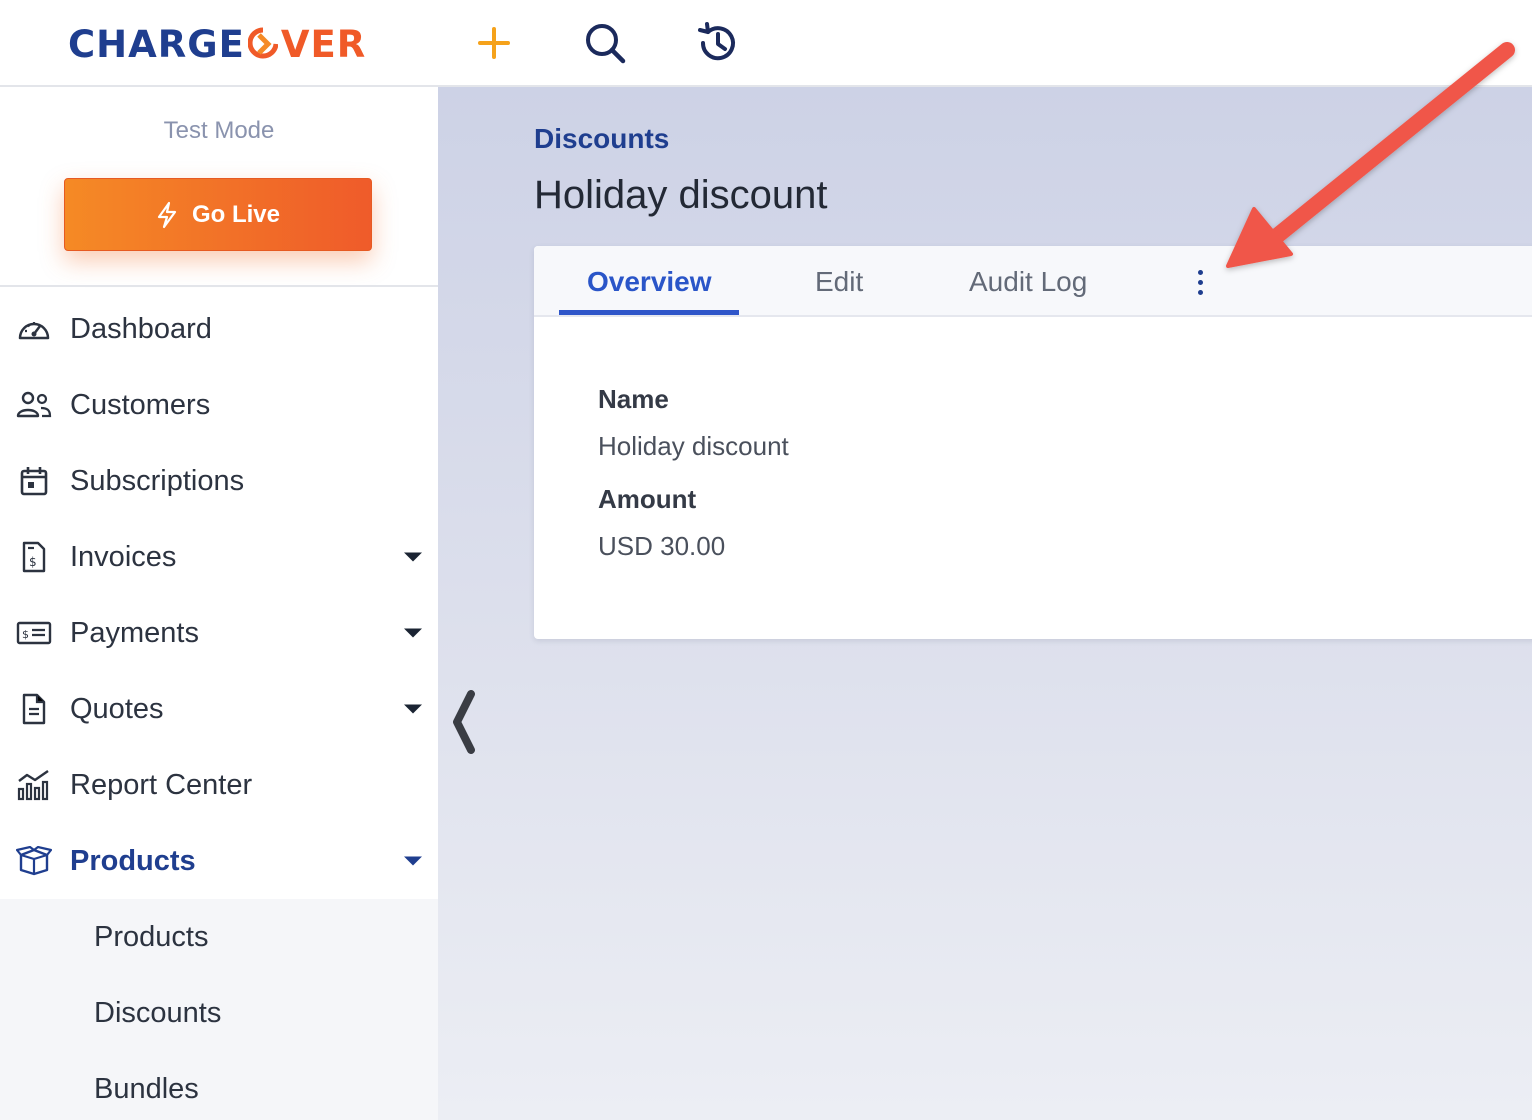  What do you see at coordinates (219, 633) in the screenshot?
I see `sidebar-item-payments: $ Payments` at bounding box center [219, 633].